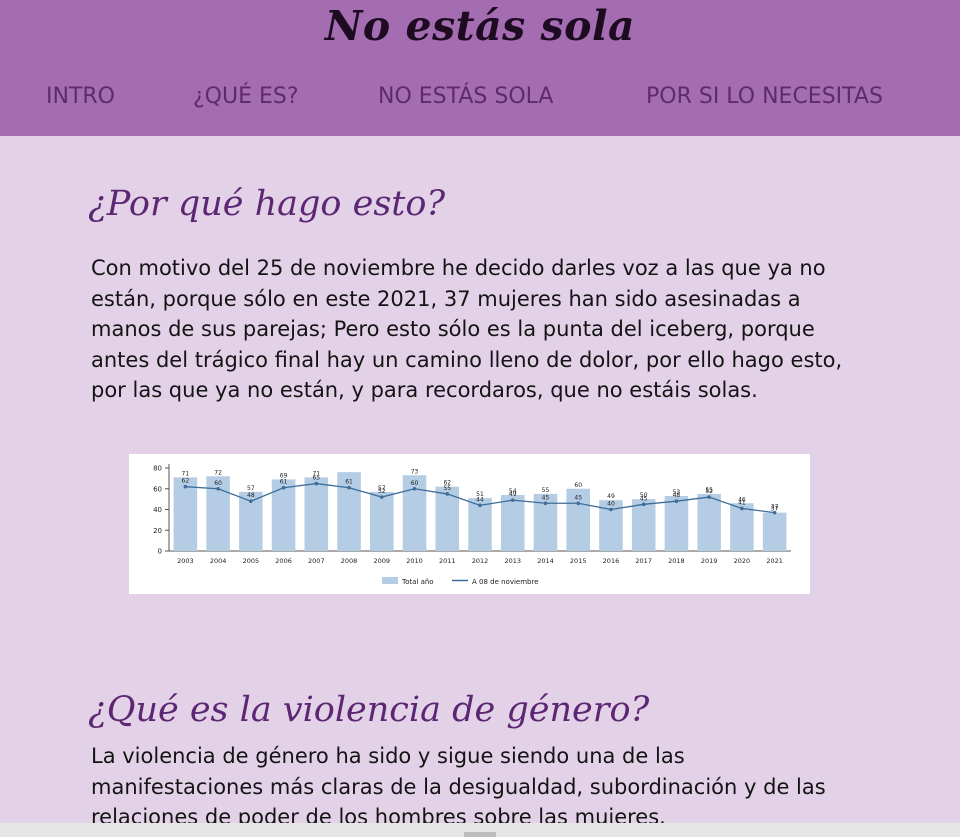 The width and height of the screenshot is (960, 837). I want to click on x-tick-label: 2017, so click(643, 561).